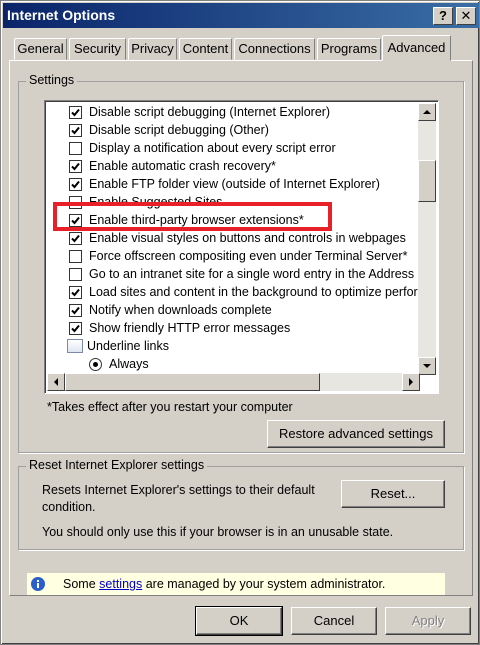 The width and height of the screenshot is (480, 645). Describe the element at coordinates (61, 15) in the screenshot. I see `window-title: Internet Options` at that location.